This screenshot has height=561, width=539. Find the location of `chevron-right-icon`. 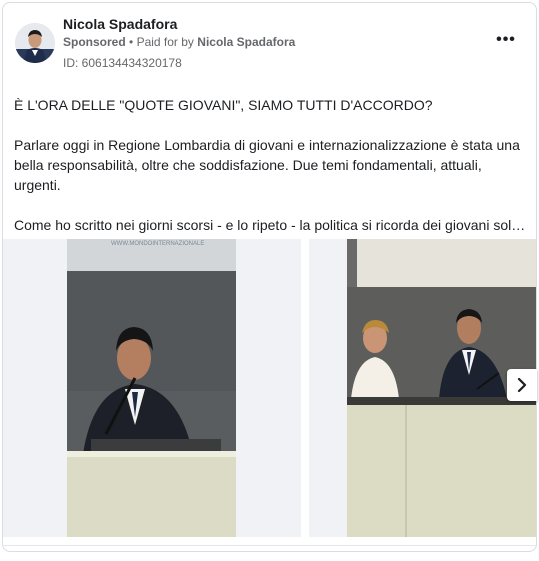

chevron-right-icon is located at coordinates (522, 385).